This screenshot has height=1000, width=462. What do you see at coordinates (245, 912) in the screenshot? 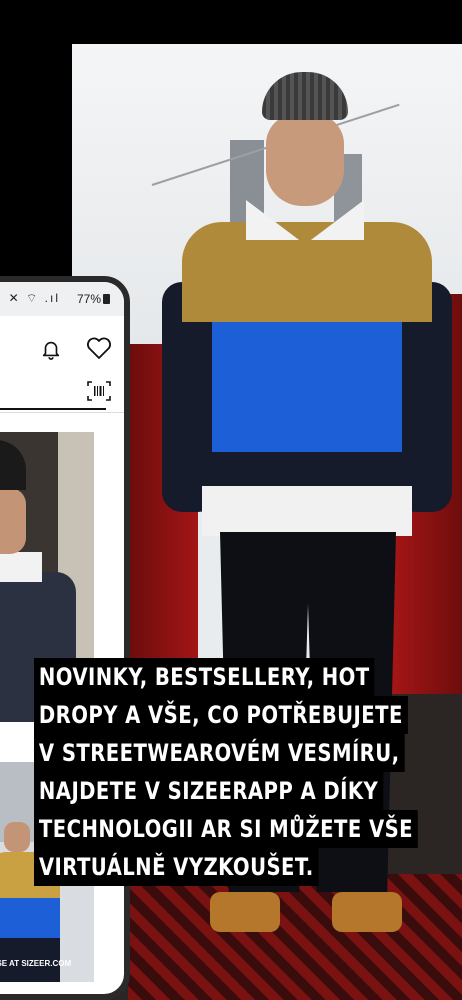
I see `boot-left` at bounding box center [245, 912].